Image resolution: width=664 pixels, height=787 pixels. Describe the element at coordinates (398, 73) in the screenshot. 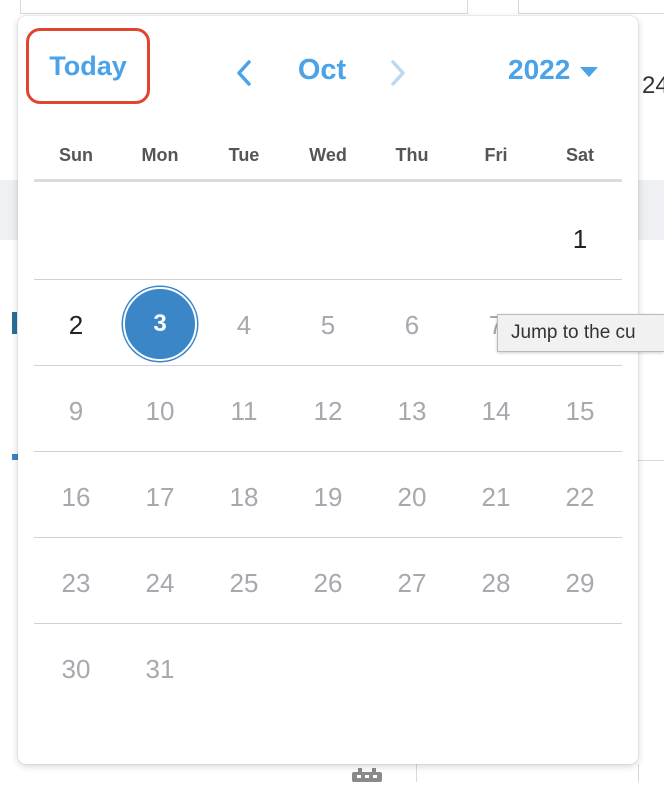

I see `chevron-right-icon` at that location.